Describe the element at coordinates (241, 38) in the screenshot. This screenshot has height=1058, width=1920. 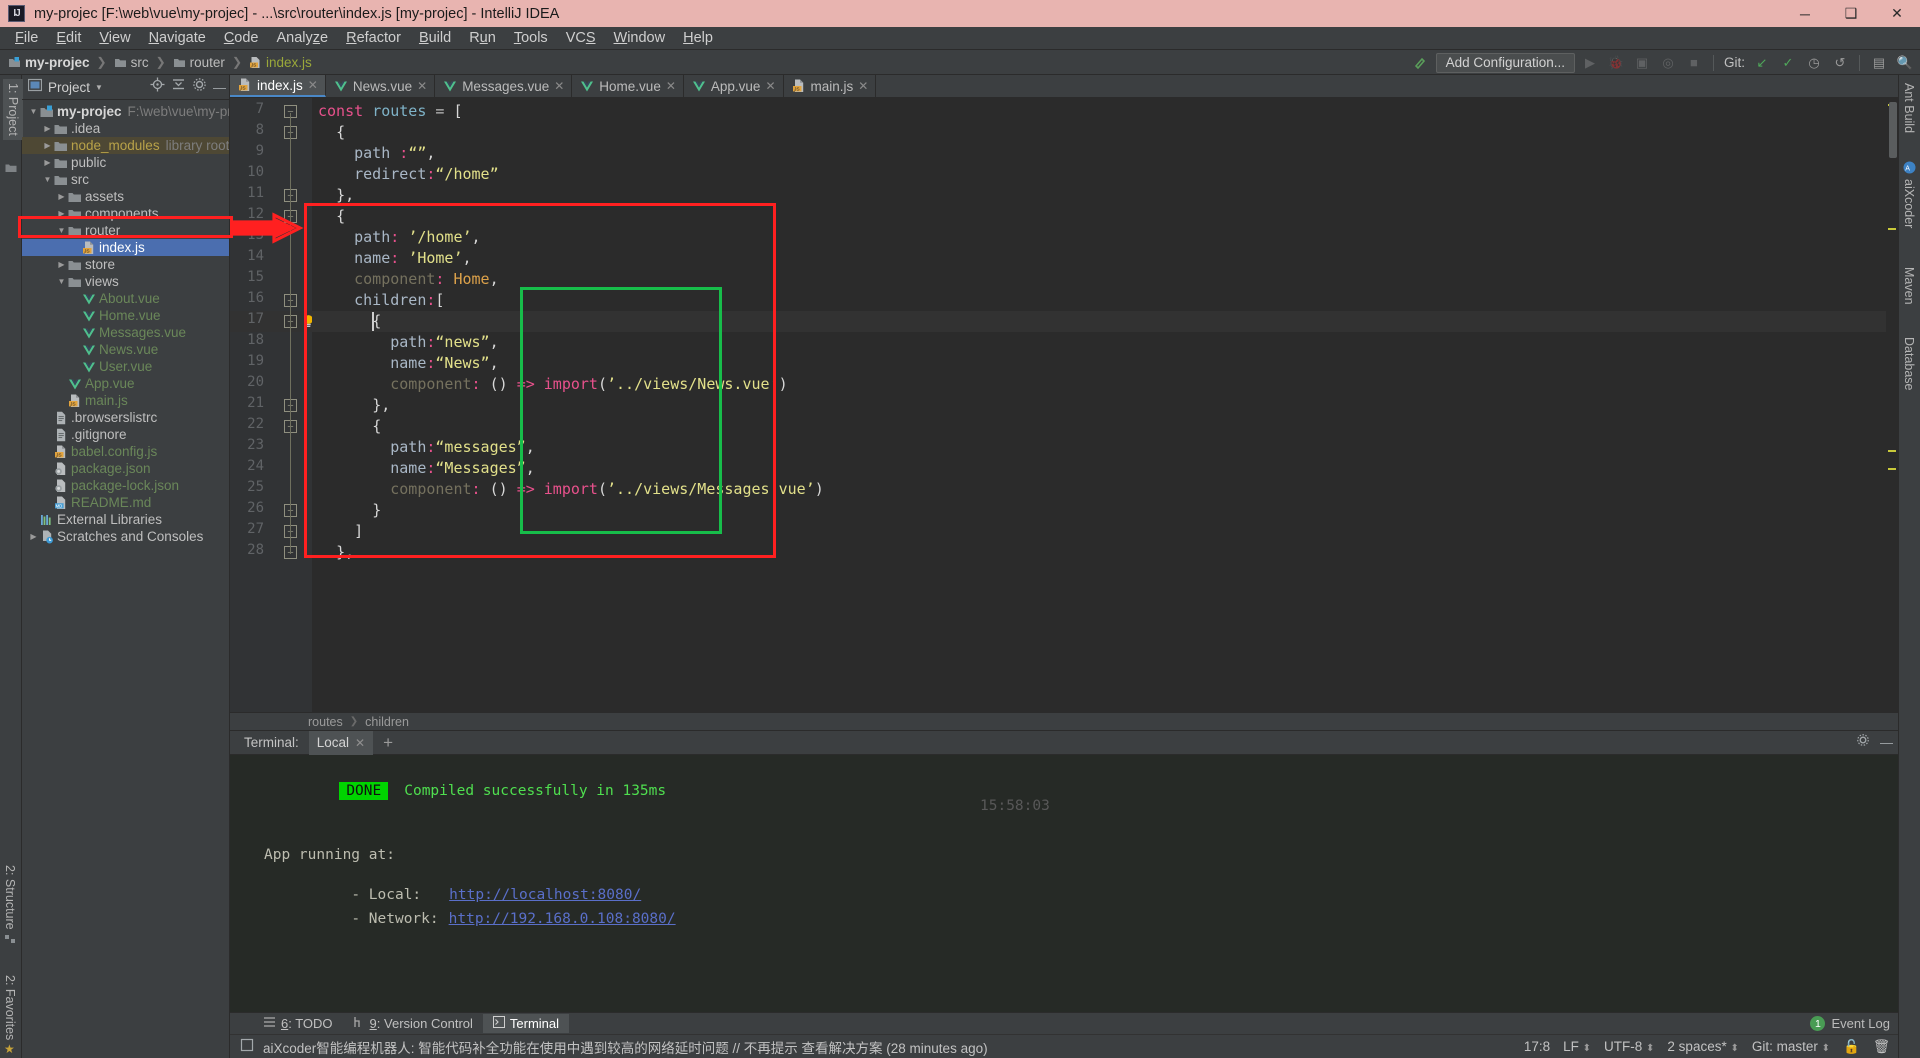
I see `menu-item-code: Code` at that location.